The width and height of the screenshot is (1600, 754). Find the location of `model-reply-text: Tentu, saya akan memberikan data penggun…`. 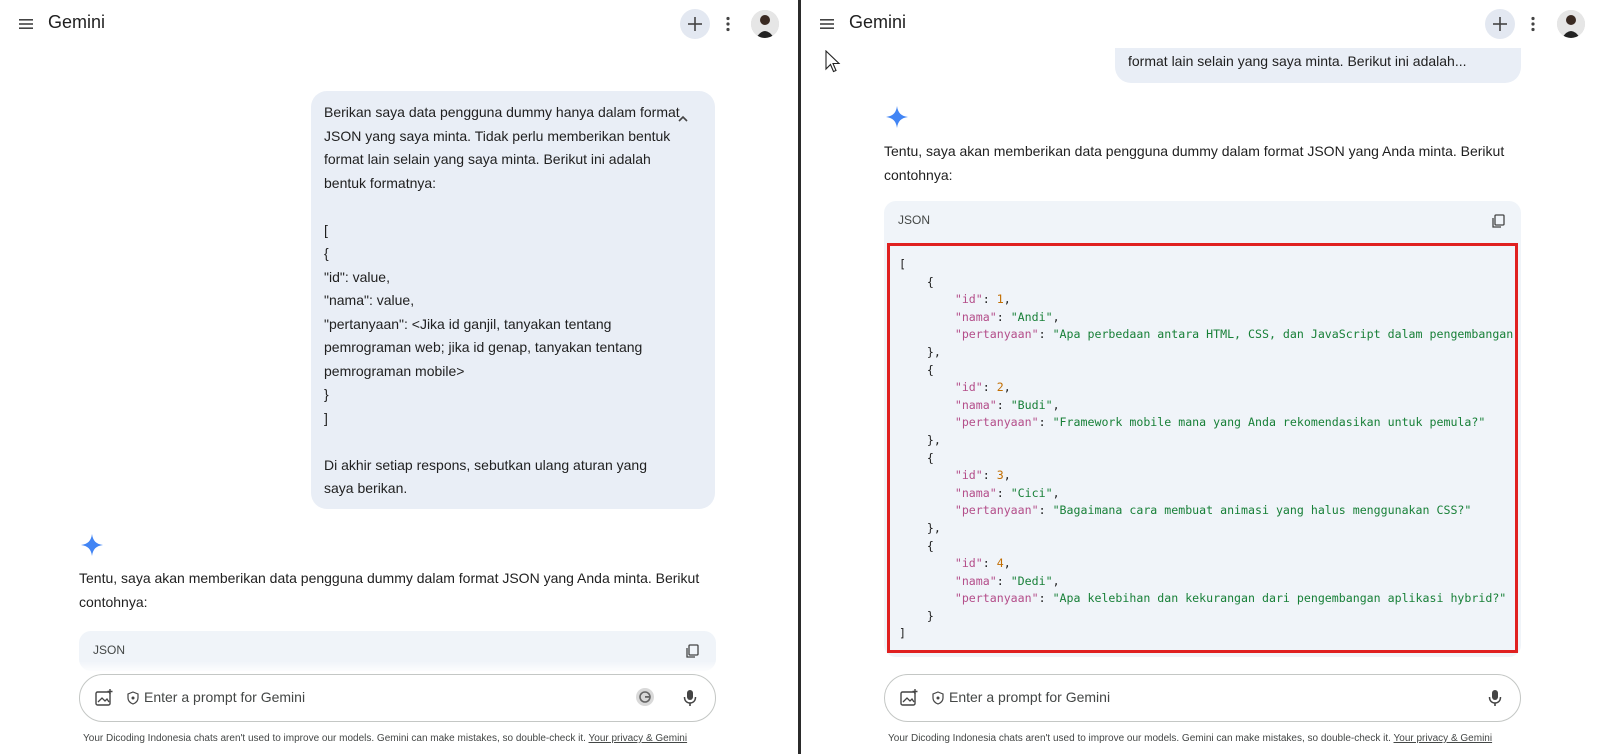

model-reply-text: Tentu, saya akan memberikan data penggun… is located at coordinates (1194, 163).